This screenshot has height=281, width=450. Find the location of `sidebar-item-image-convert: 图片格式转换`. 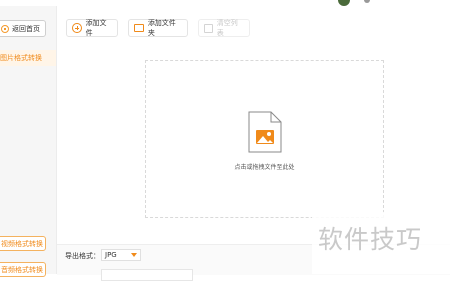

sidebar-item-image-convert: 图片格式转换 is located at coordinates (28, 58).